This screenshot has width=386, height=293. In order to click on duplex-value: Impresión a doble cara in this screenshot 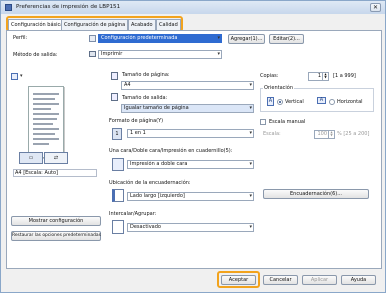, I will do `click(159, 164)`.